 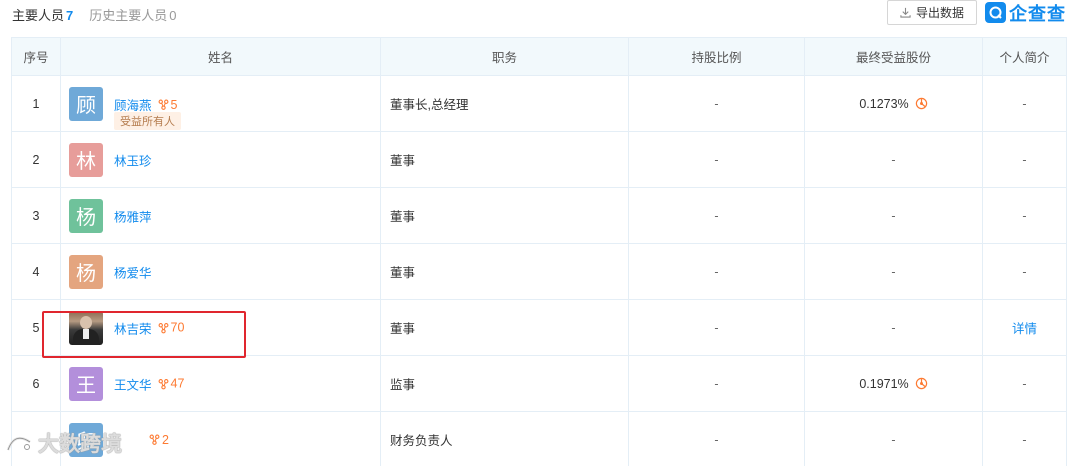 I want to click on personnel-tabs: 主要人员 7 历史主要人员 0, so click(x=102, y=14).